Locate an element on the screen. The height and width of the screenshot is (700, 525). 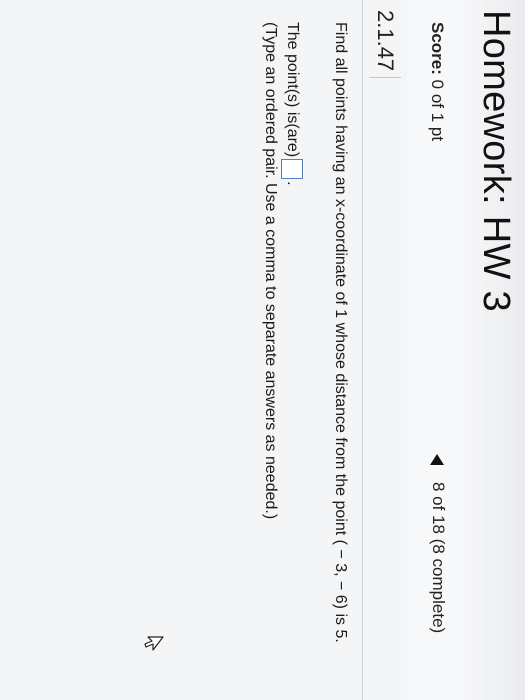
score-display: Score: 0 of 1 pt is located at coordinates (437, 81).